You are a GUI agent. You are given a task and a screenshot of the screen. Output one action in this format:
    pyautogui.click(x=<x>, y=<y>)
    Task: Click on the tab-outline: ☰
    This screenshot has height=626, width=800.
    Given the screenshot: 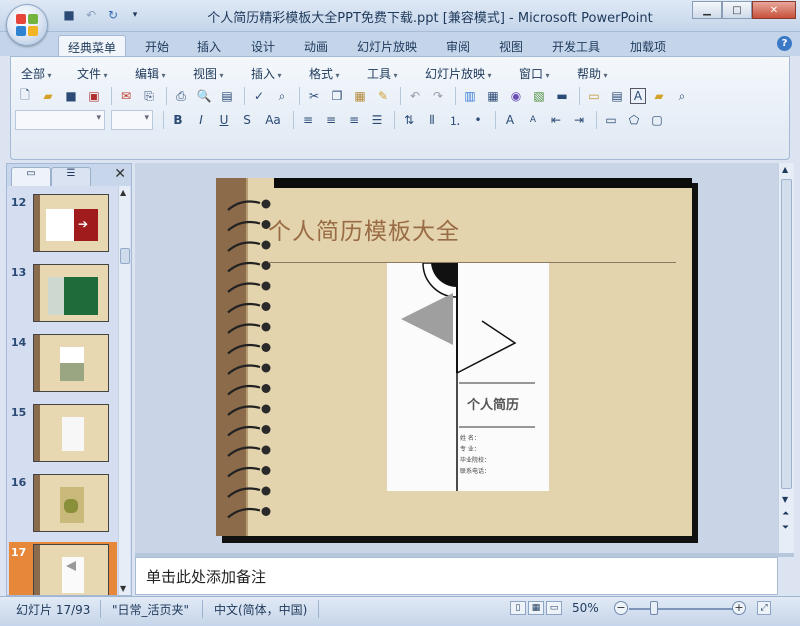 What is the action you would take?
    pyautogui.click(x=71, y=176)
    